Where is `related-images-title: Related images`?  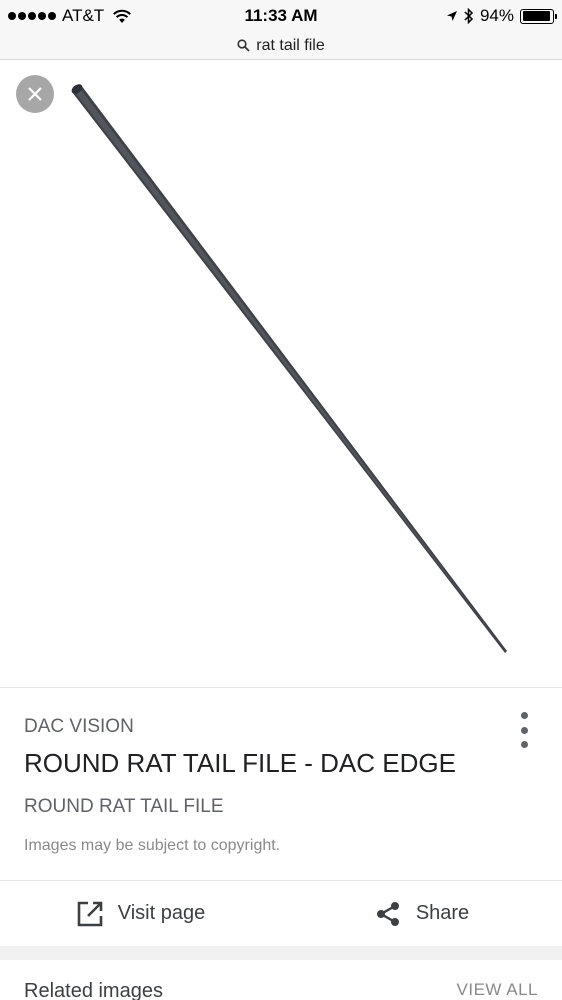
related-images-title: Related images is located at coordinates (93, 990).